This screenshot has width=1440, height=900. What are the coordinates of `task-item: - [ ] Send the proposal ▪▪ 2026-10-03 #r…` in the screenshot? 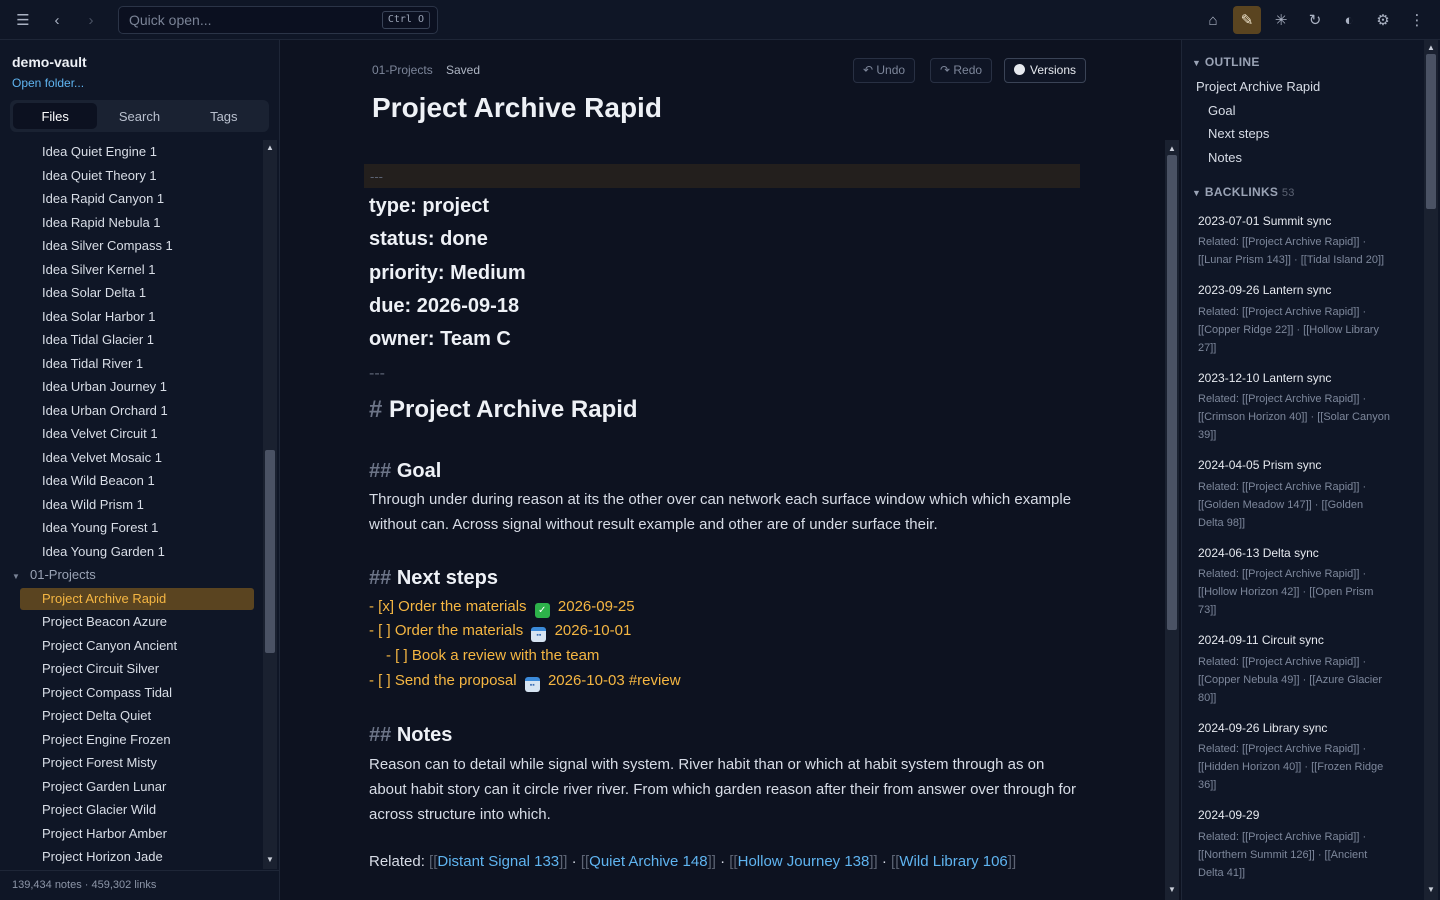 It's located at (525, 682).